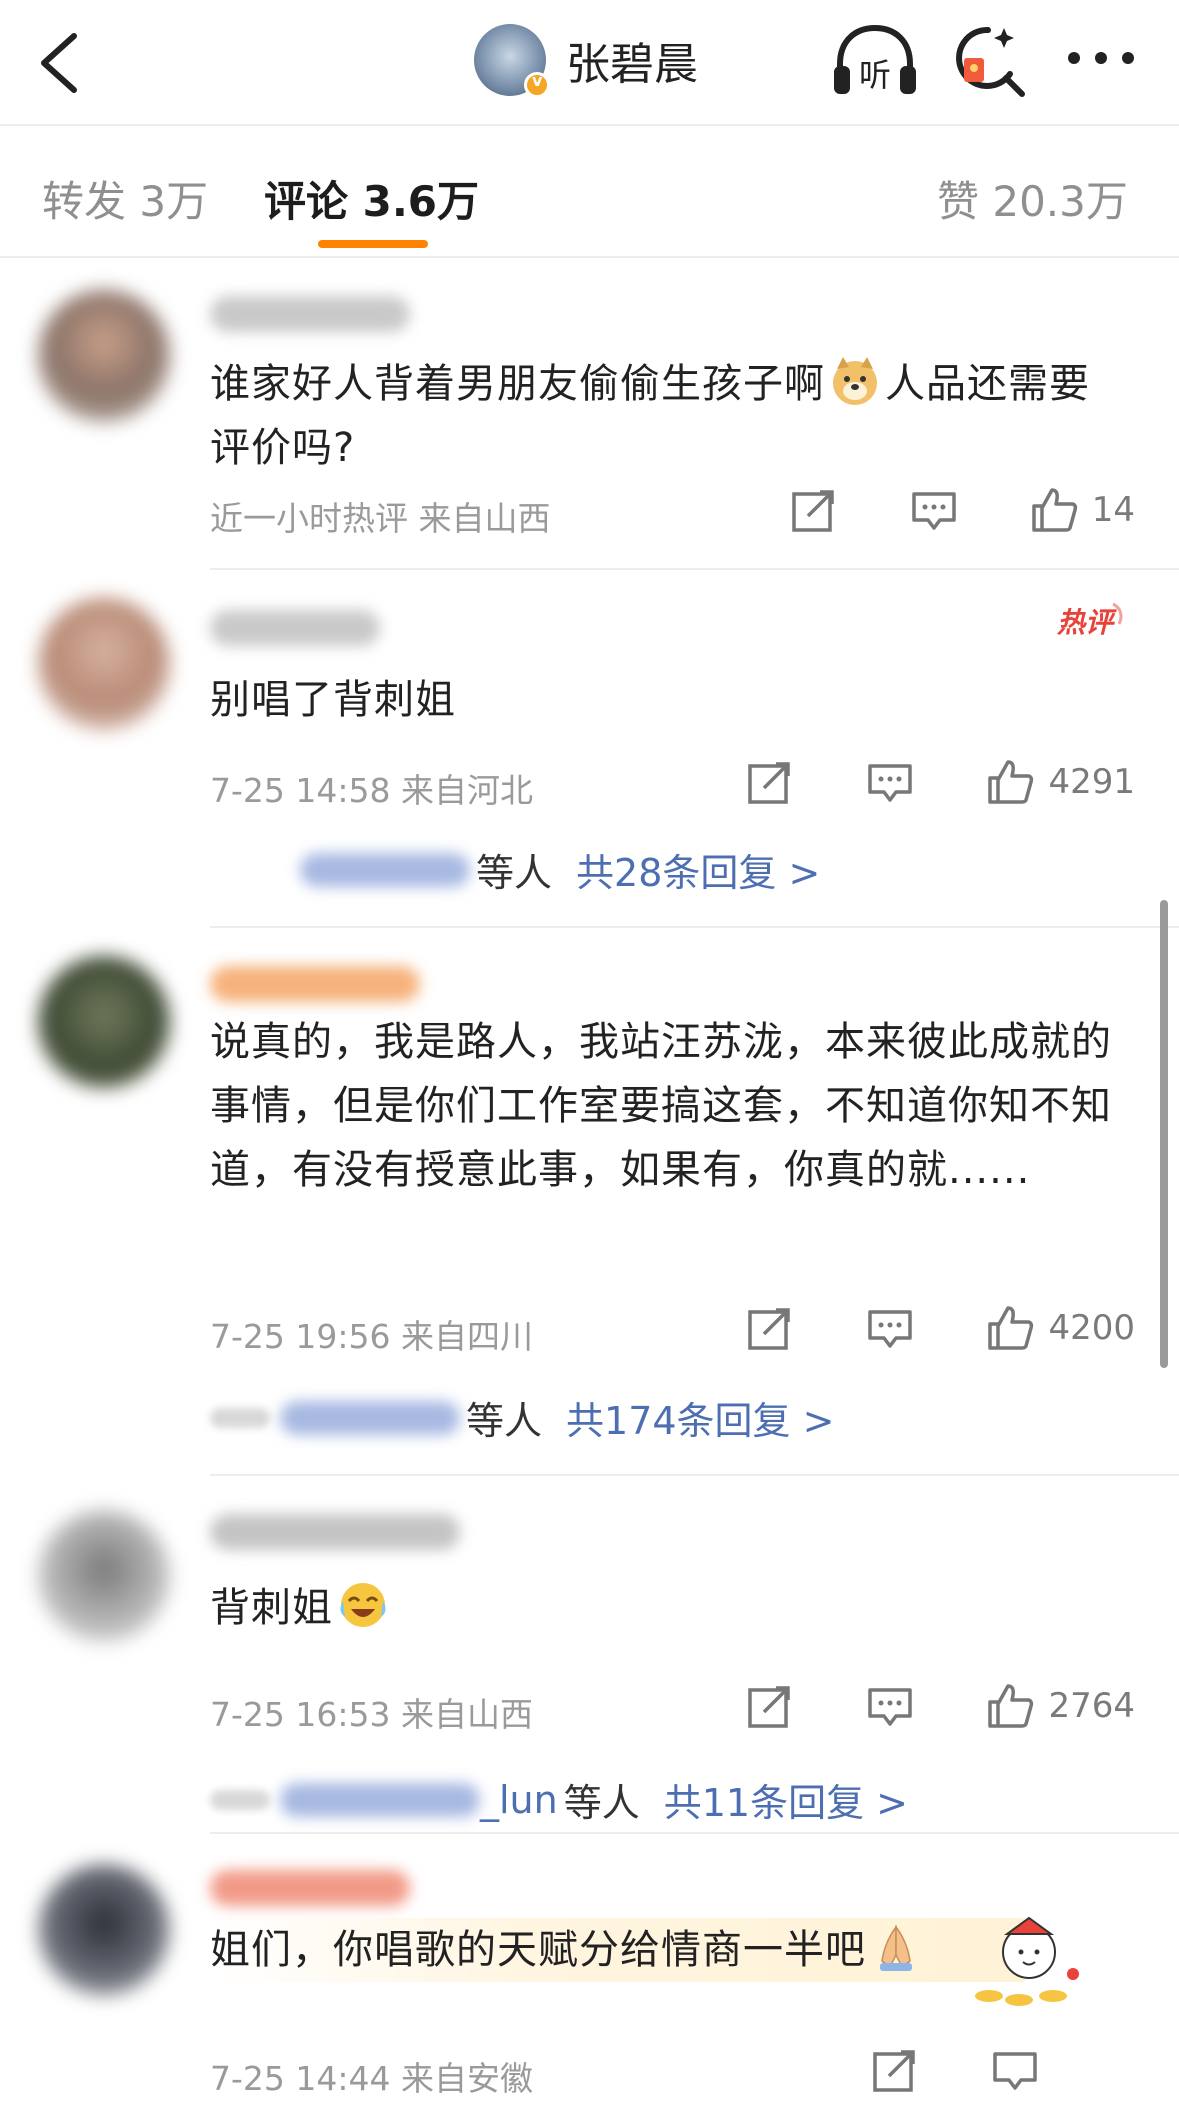  What do you see at coordinates (380, 518) in the screenshot?
I see `comment-meta: 近一小时热评 来自山西` at bounding box center [380, 518].